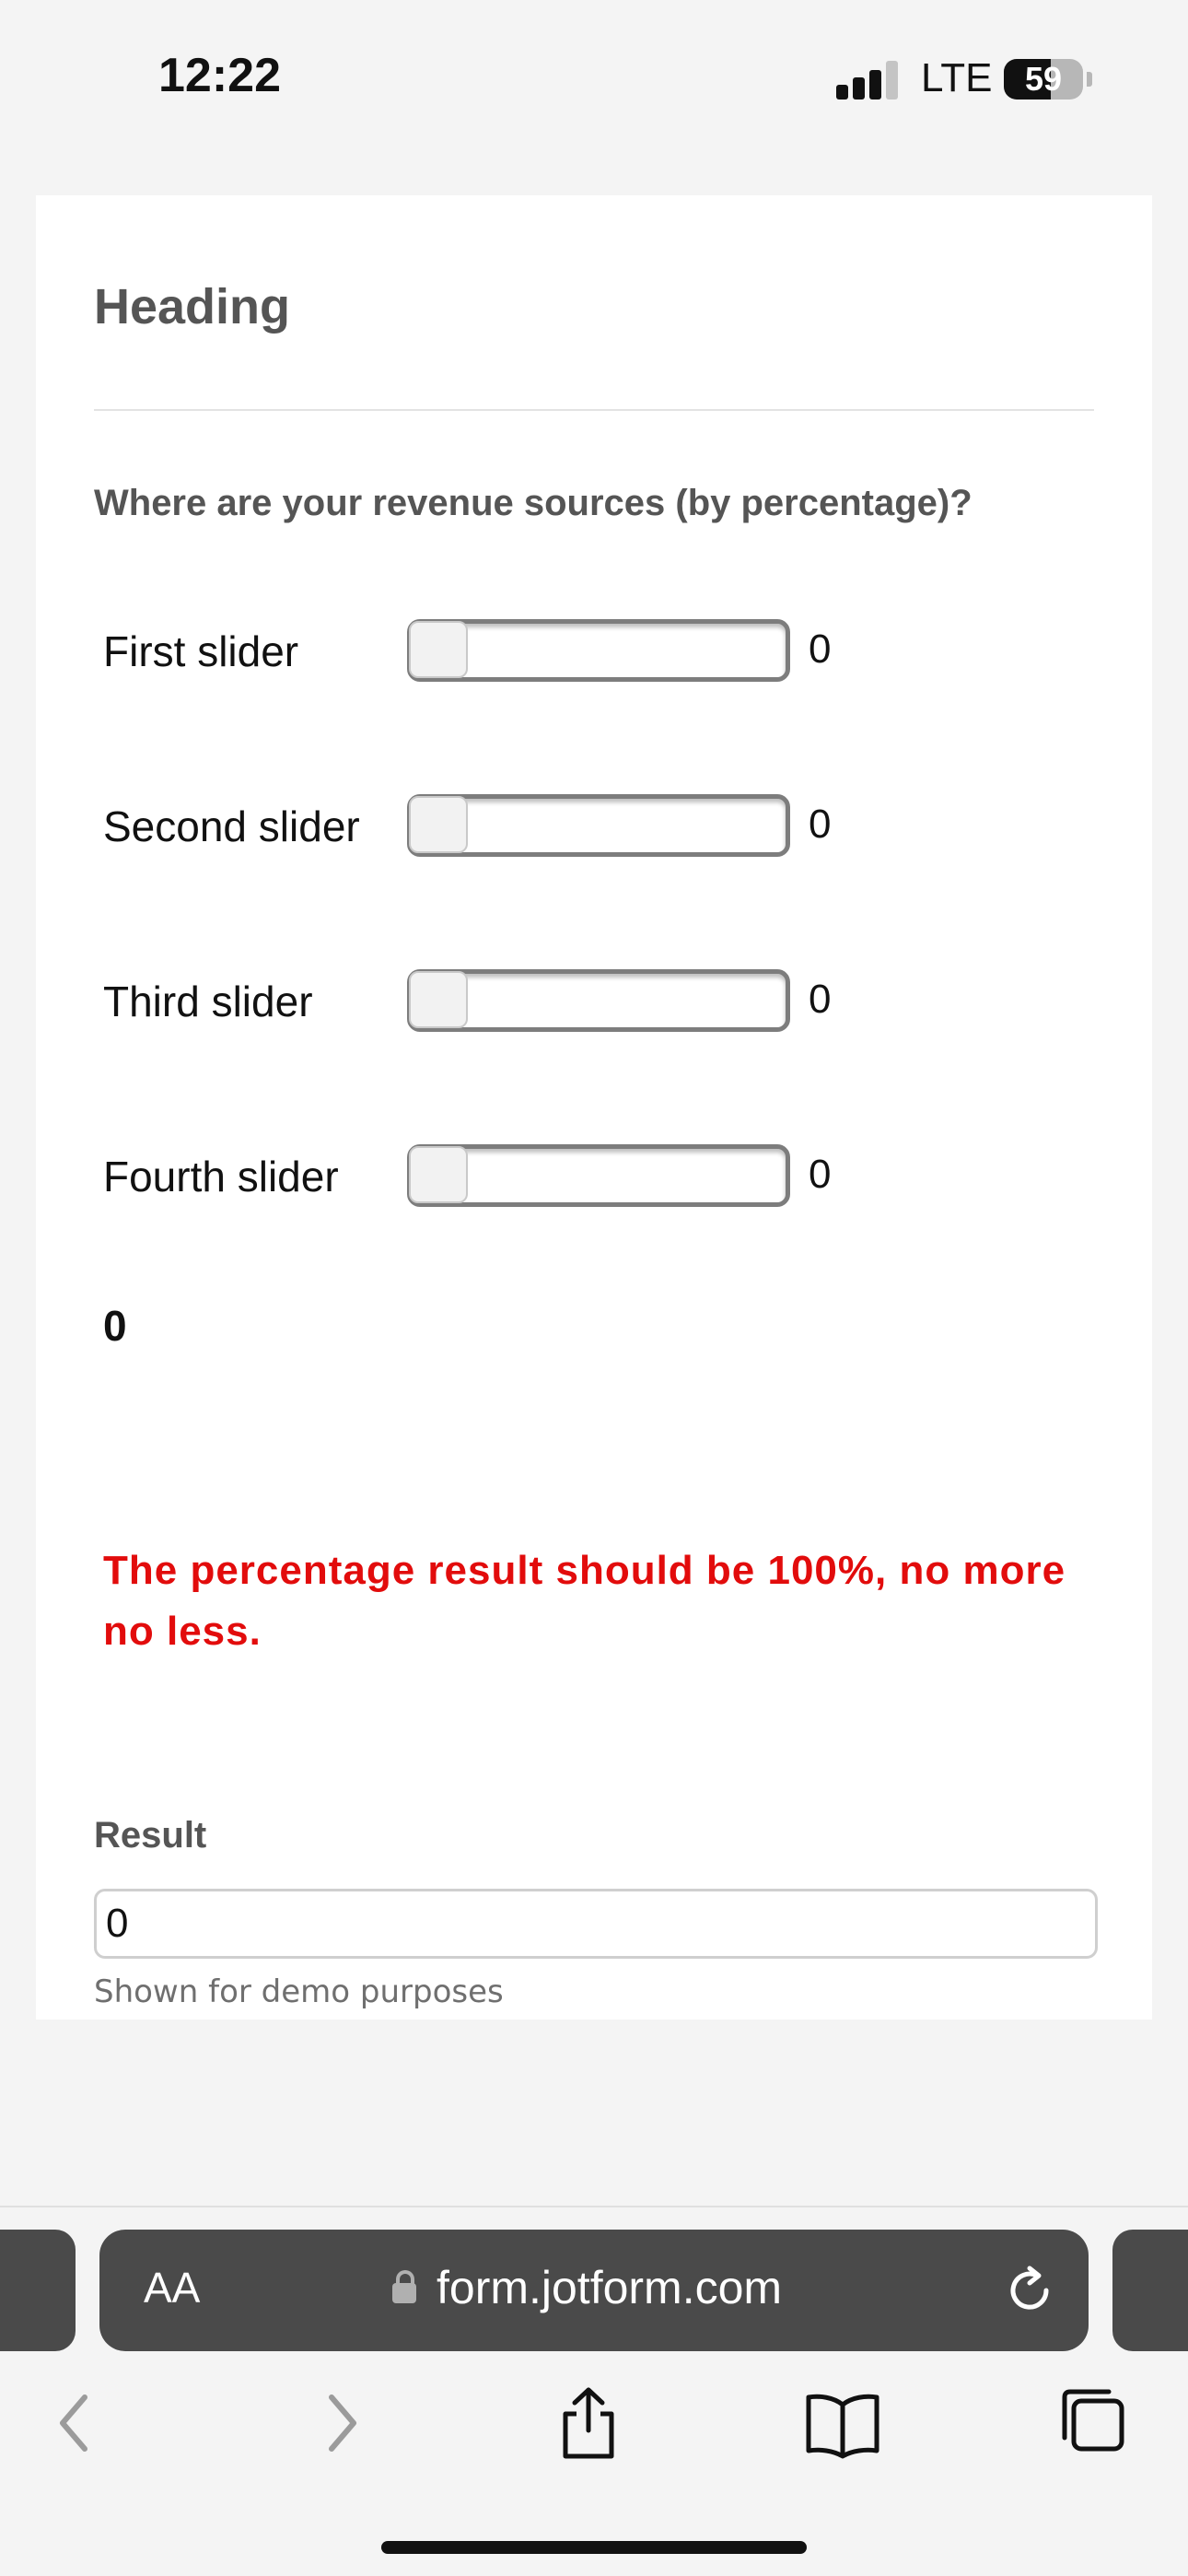 This screenshot has height=2576, width=1188. What do you see at coordinates (594, 410) in the screenshot?
I see `heading-divider` at bounding box center [594, 410].